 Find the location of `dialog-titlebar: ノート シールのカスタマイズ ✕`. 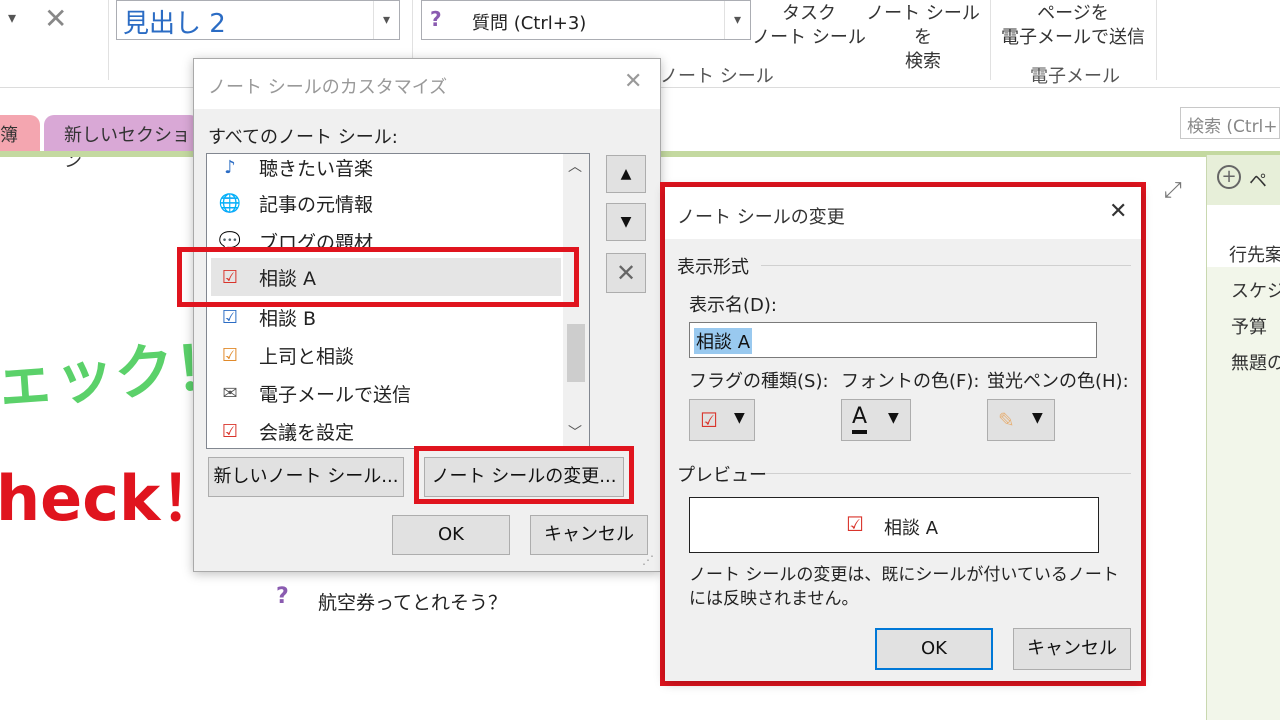

dialog-titlebar: ノート シールのカスタマイズ ✕ is located at coordinates (427, 84).